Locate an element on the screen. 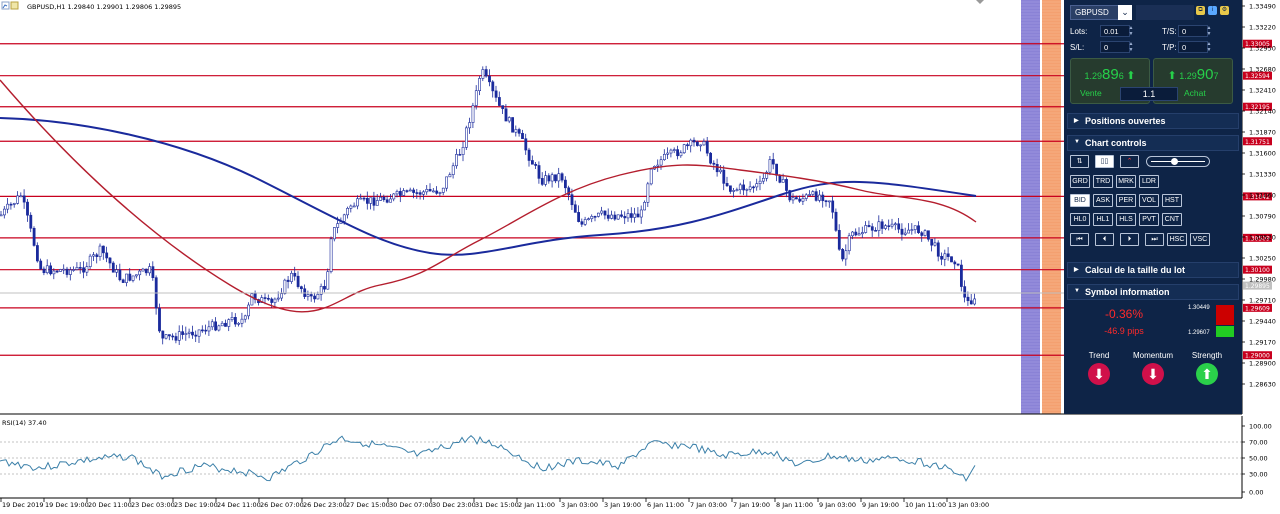  buy-price-pip: 7 is located at coordinates (1216, 76).